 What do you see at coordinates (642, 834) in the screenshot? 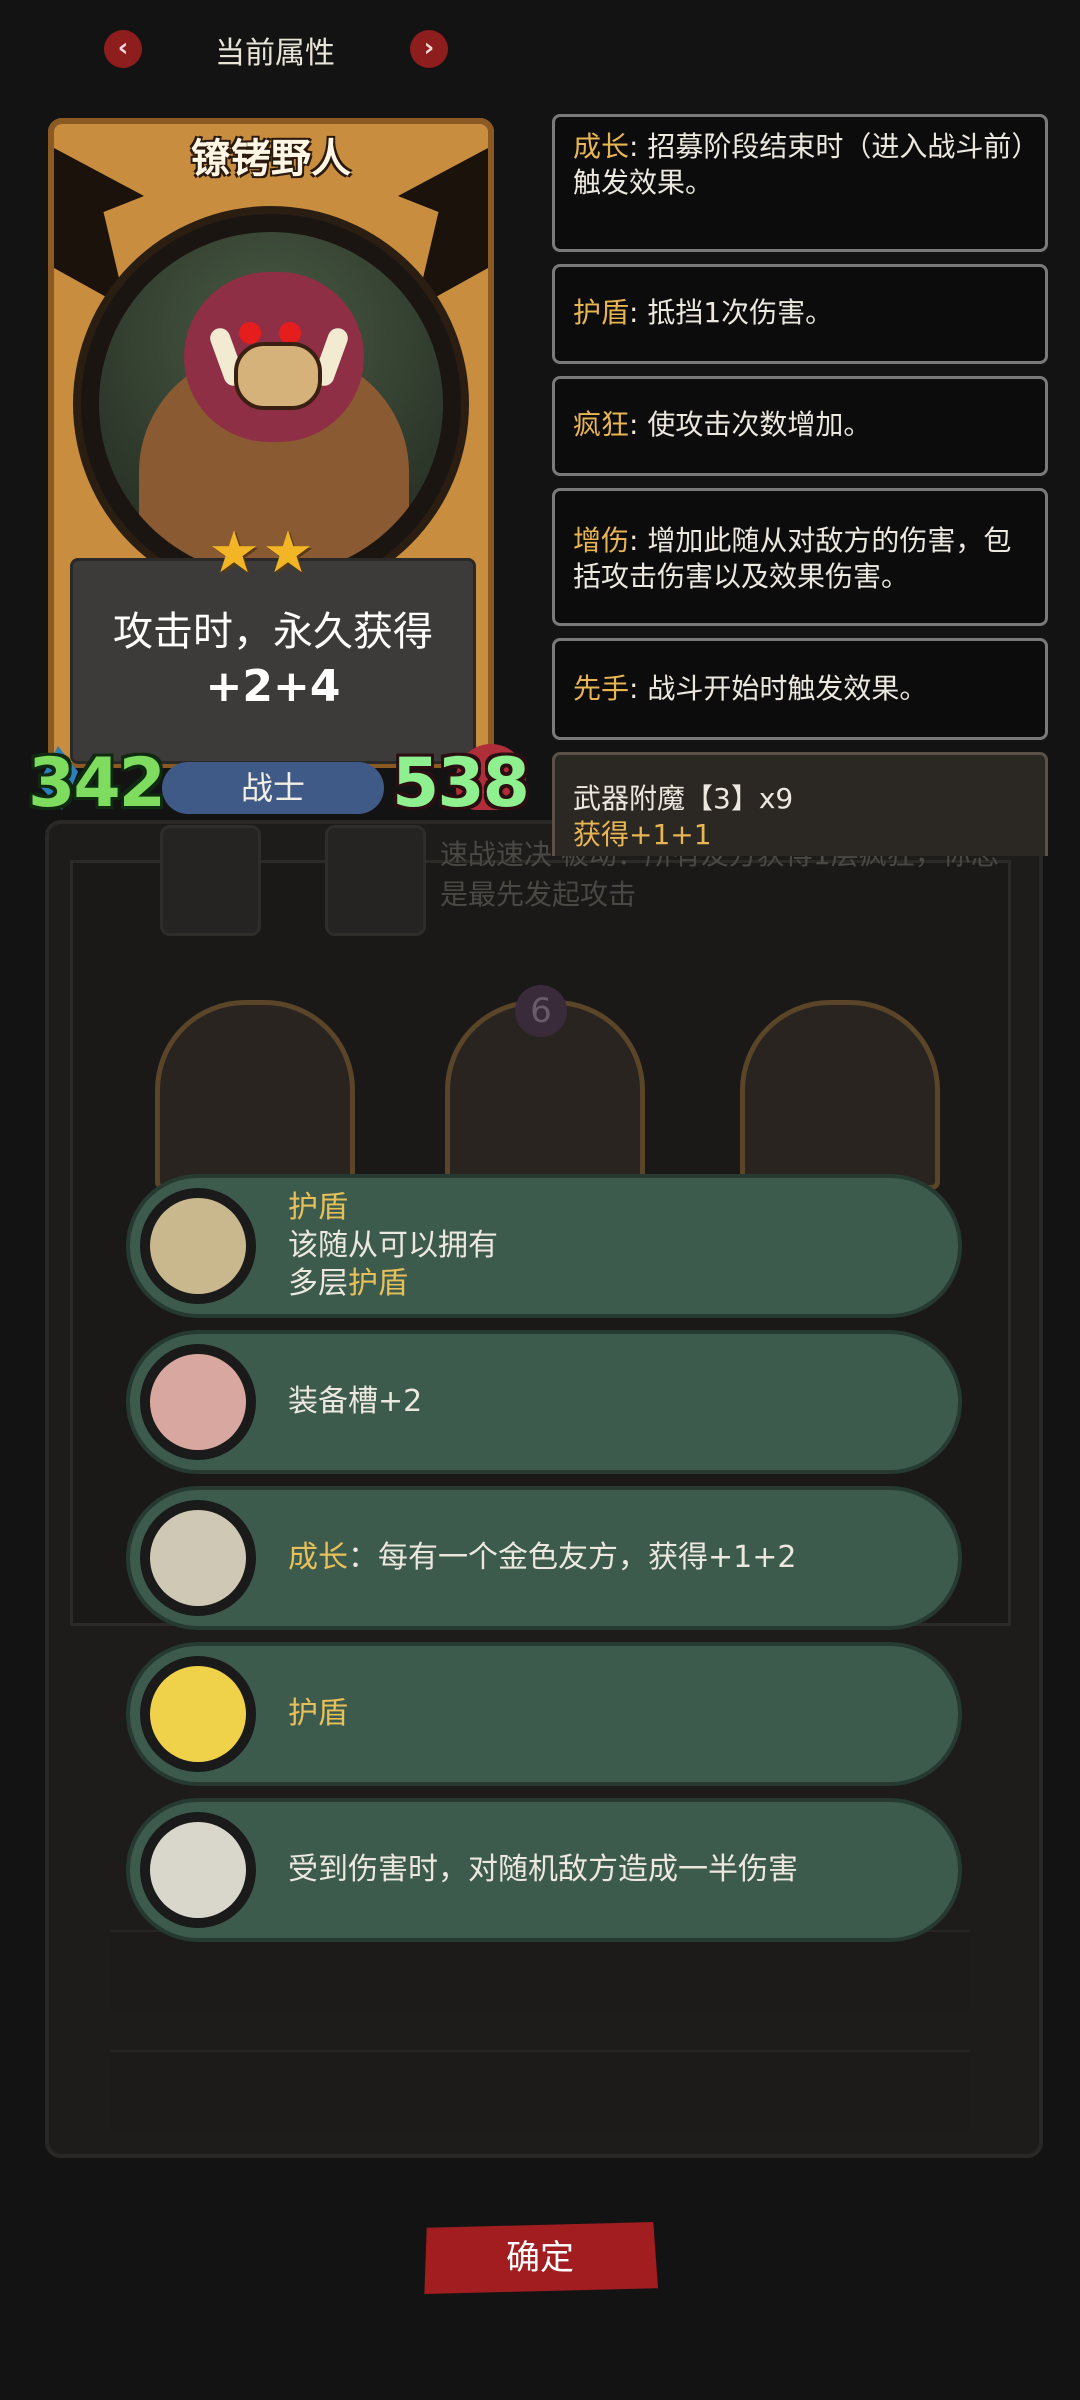
I see `enchant-bonus: 获得+1+1` at bounding box center [642, 834].